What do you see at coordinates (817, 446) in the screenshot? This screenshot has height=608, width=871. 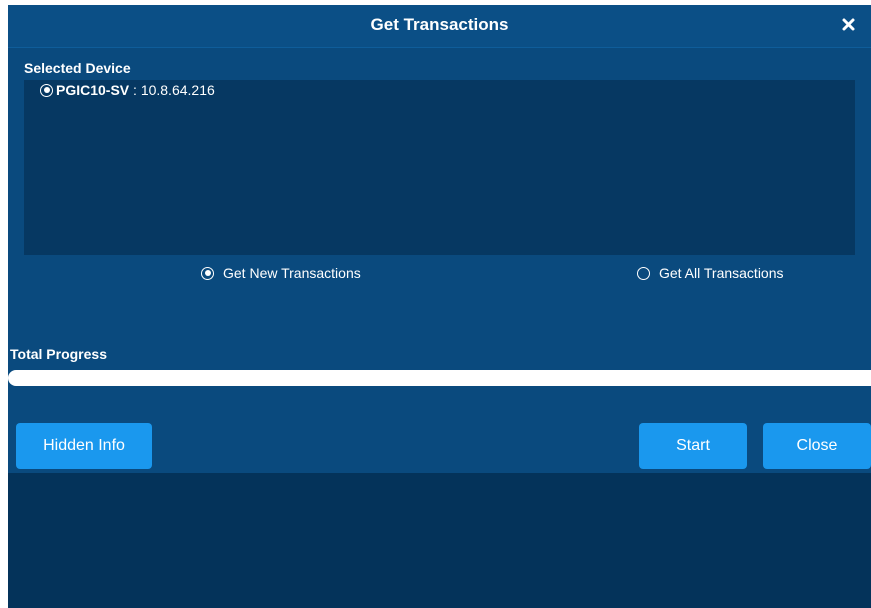 I see `close-button: Close` at bounding box center [817, 446].